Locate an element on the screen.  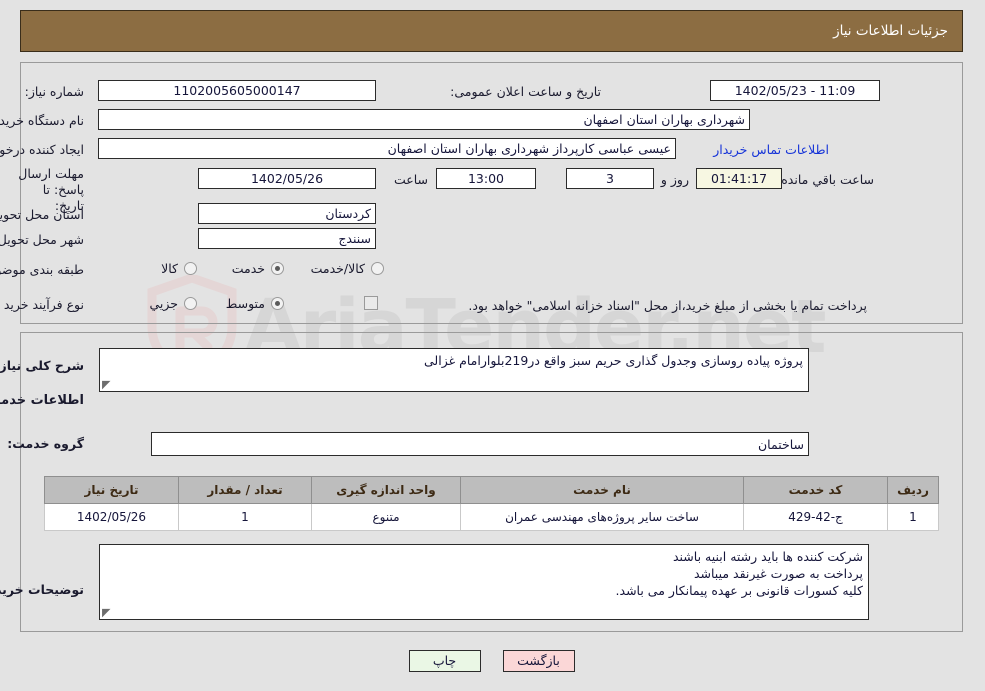
need-number-label: شماره نیاز: is located at coordinates (55, 91).